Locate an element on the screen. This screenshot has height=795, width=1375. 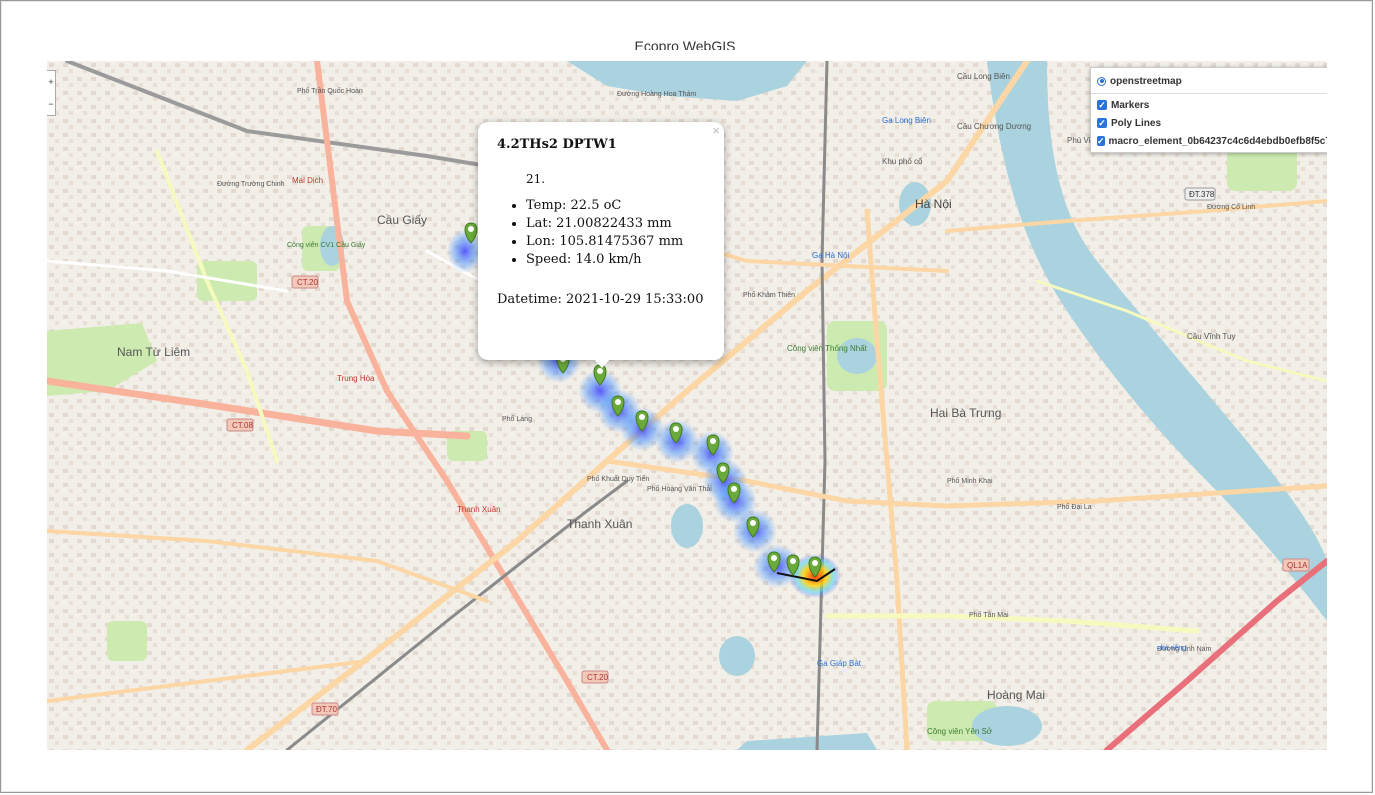
label-nam-tu-liem: Nam Từ Liêm is located at coordinates (153, 352).